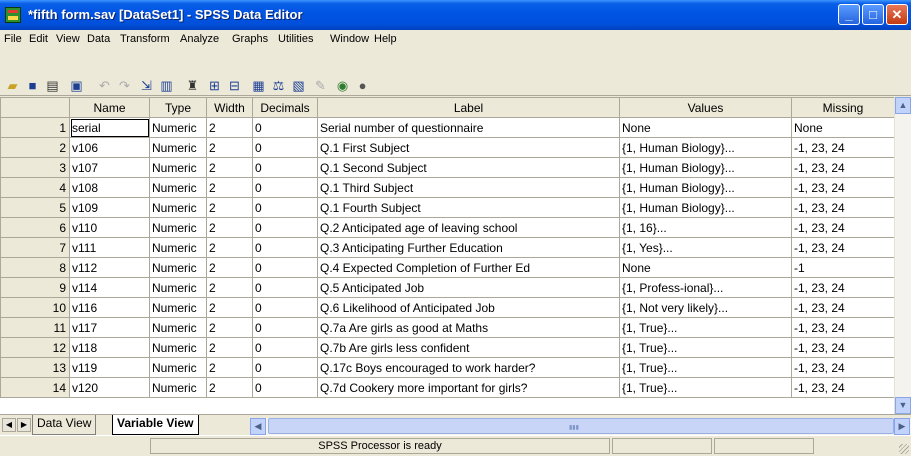 This screenshot has height=456, width=911. Describe the element at coordinates (13, 15) in the screenshot. I see `spss-app-icon` at that location.